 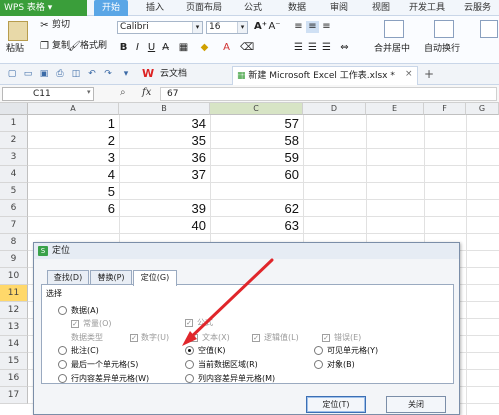 I want to click on cell: 34, so click(x=164, y=123).